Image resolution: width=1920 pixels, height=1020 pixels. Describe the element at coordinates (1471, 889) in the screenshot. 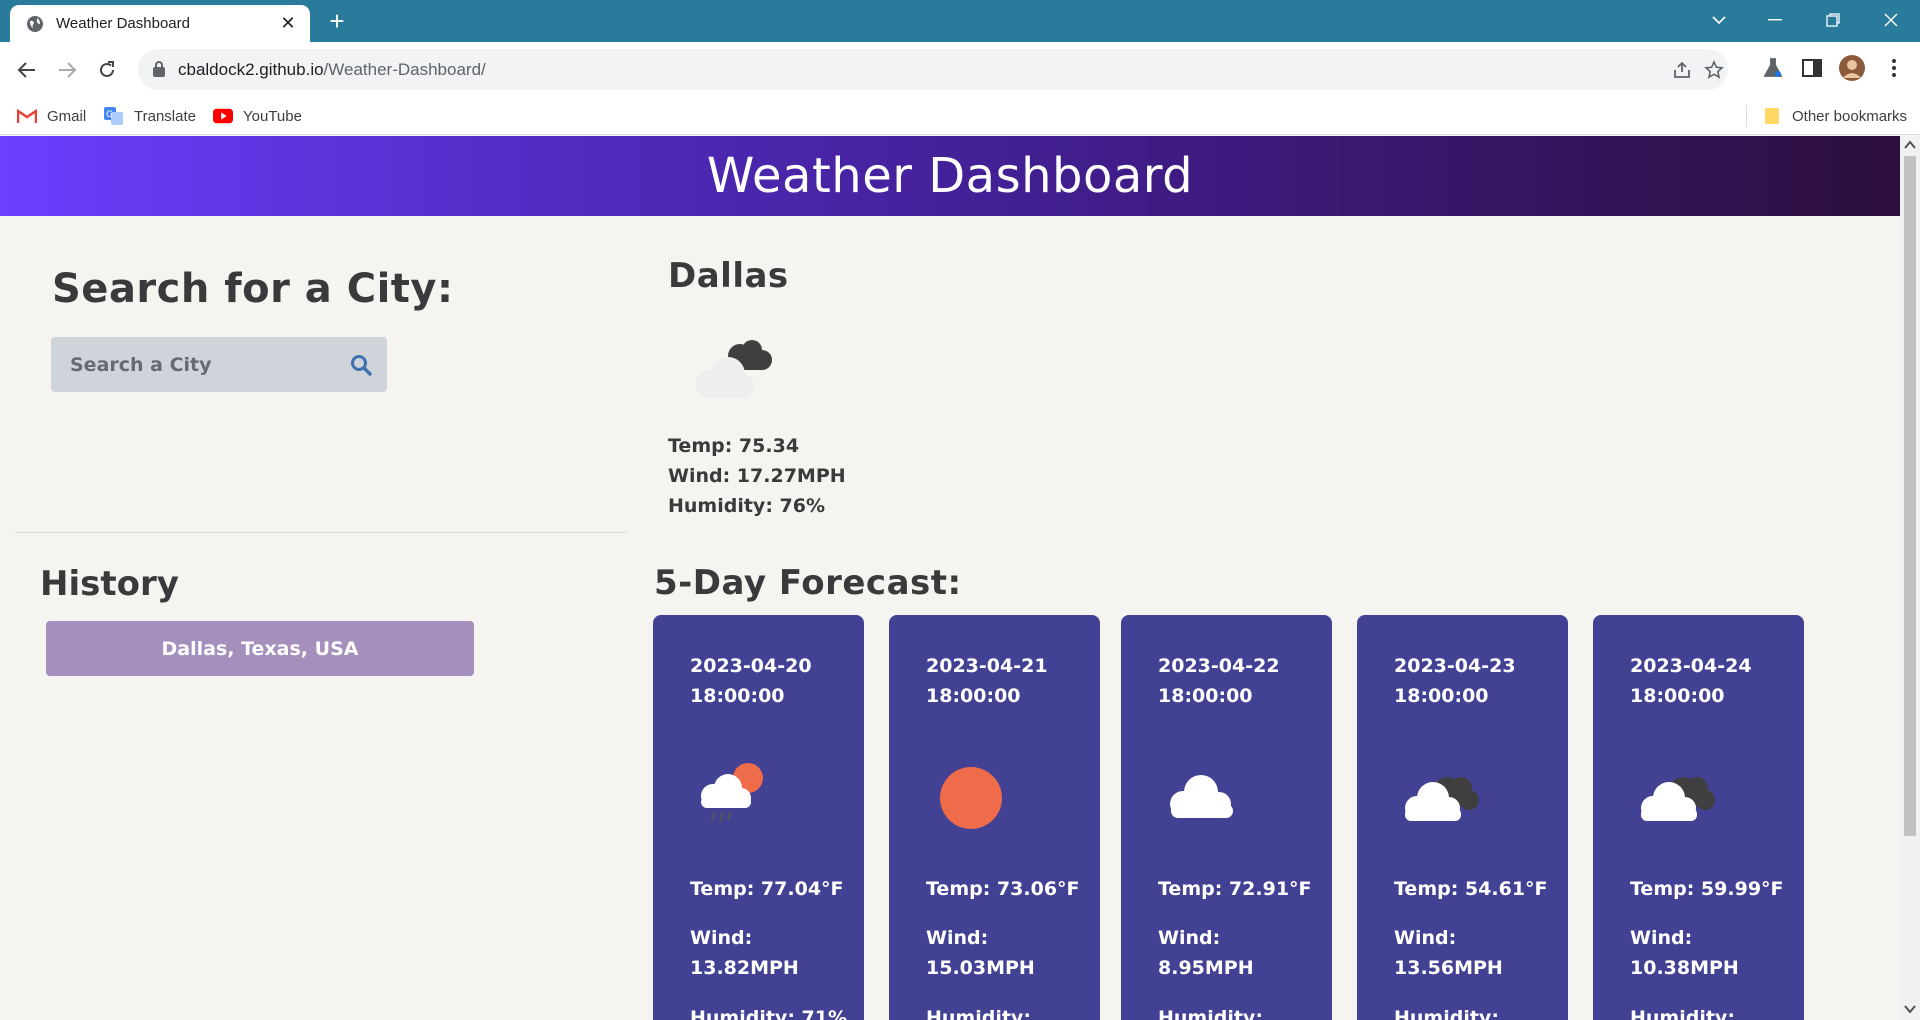

I see `forecast-temp: Temp: 54.61°F` at that location.